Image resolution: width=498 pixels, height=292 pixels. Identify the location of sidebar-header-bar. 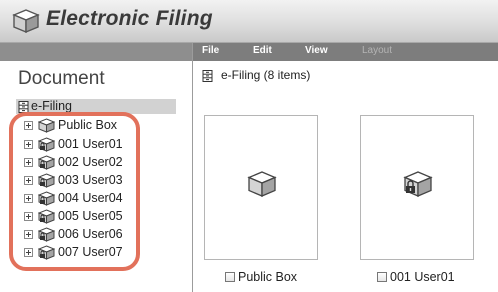
(96, 52).